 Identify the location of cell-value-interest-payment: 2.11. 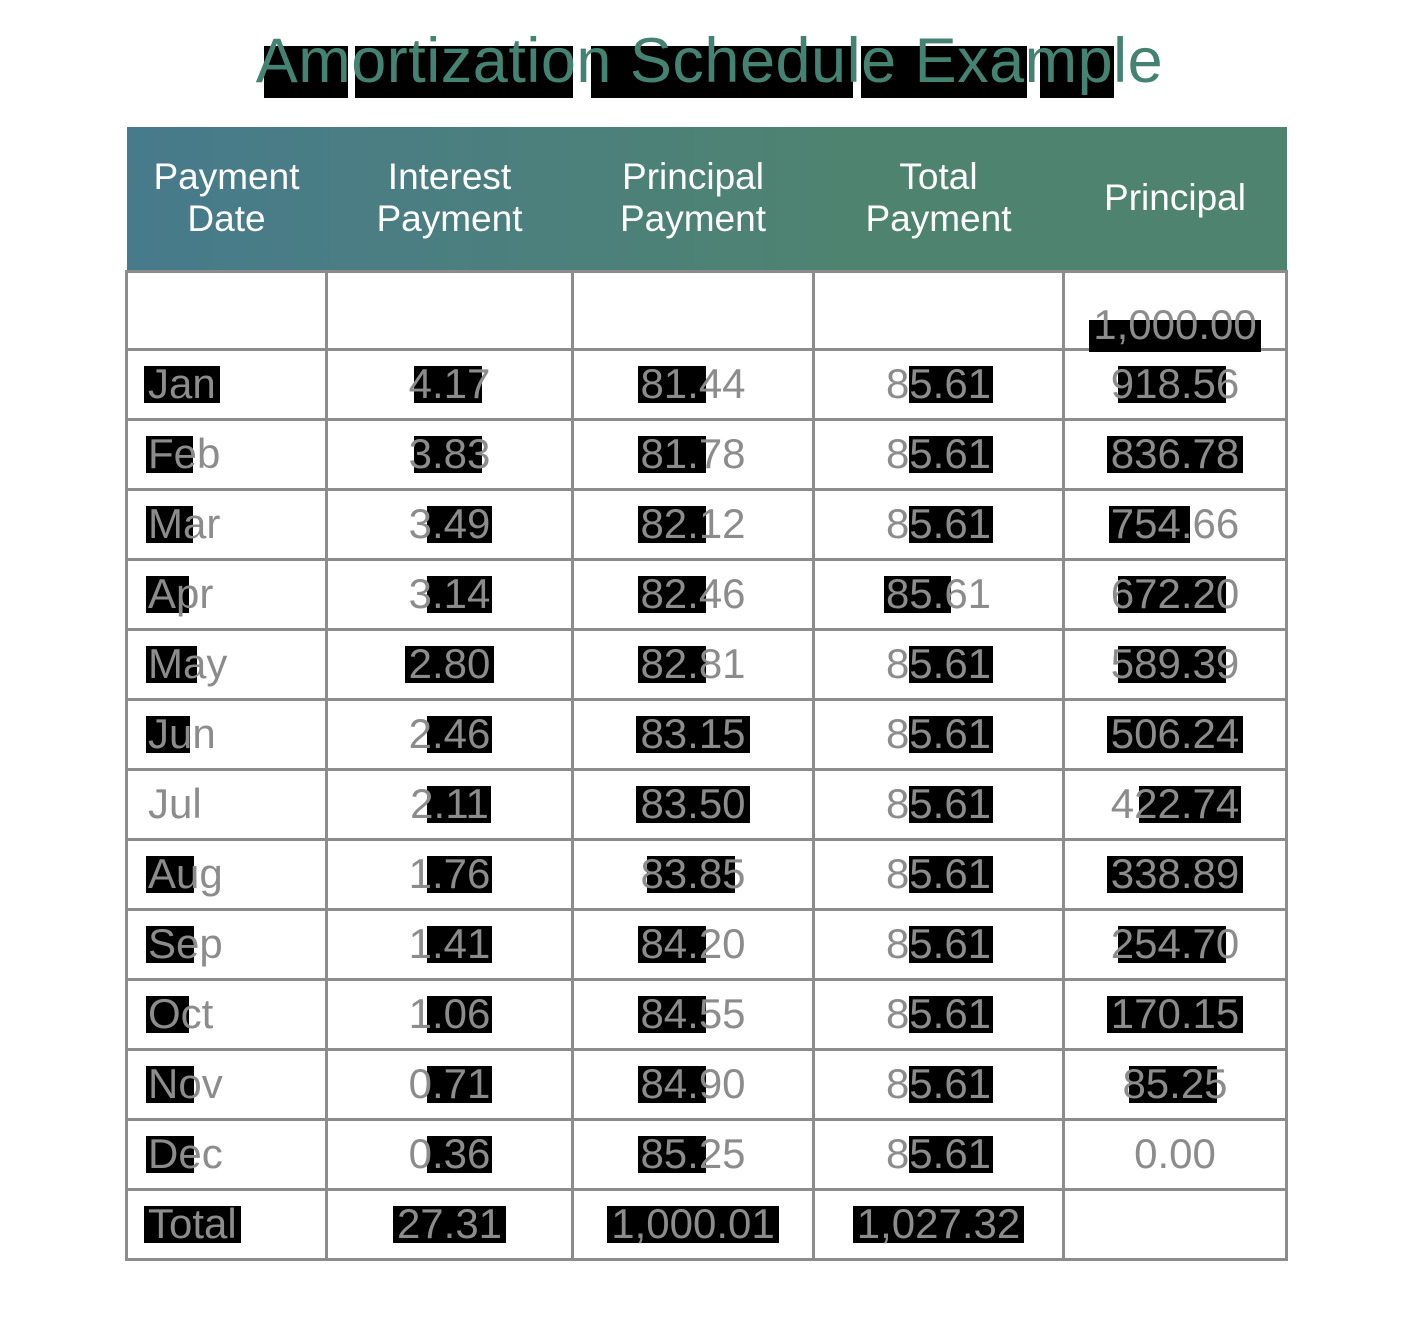
(450, 804).